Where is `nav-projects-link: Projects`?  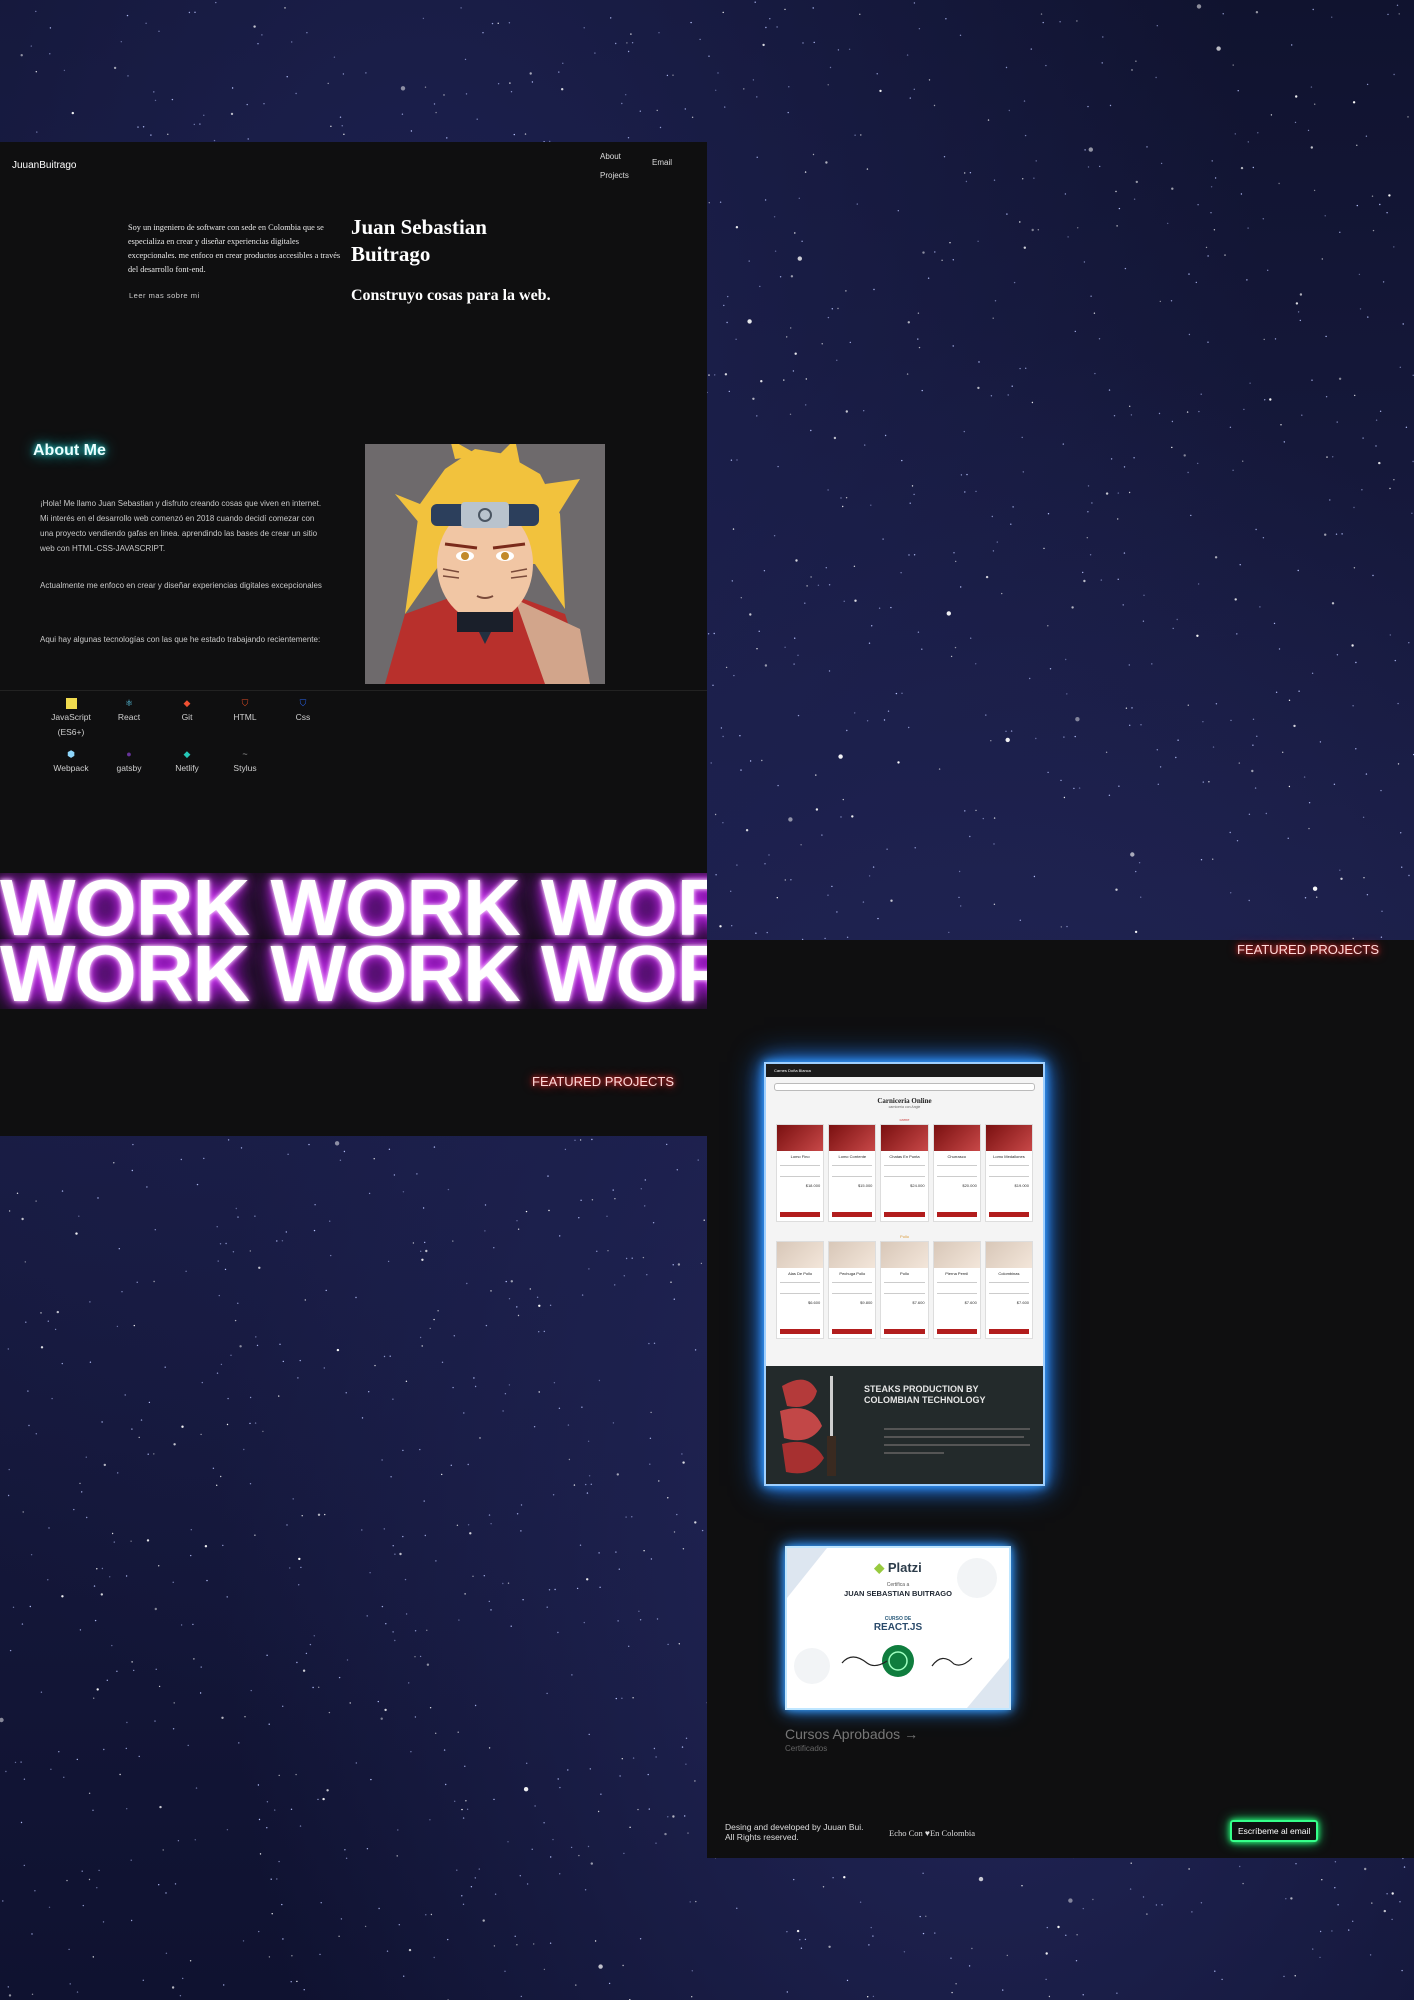
nav-projects-link: Projects is located at coordinates (614, 175).